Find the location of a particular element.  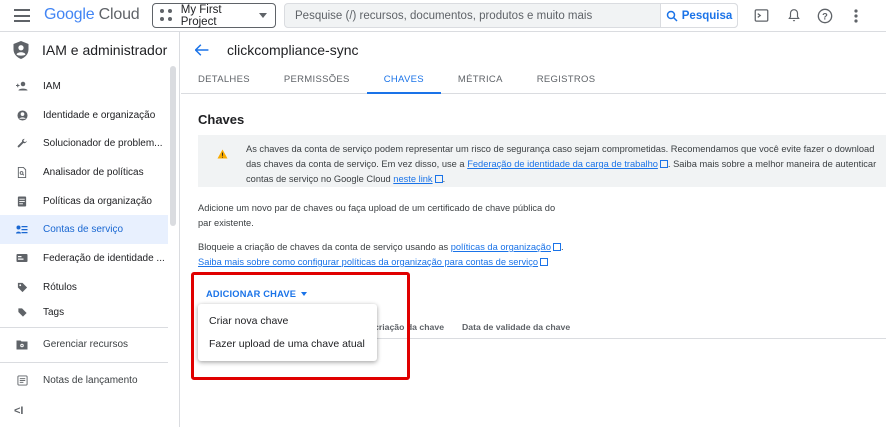

sidebar-item-label: Gerenciar recursos is located at coordinates (86, 345).